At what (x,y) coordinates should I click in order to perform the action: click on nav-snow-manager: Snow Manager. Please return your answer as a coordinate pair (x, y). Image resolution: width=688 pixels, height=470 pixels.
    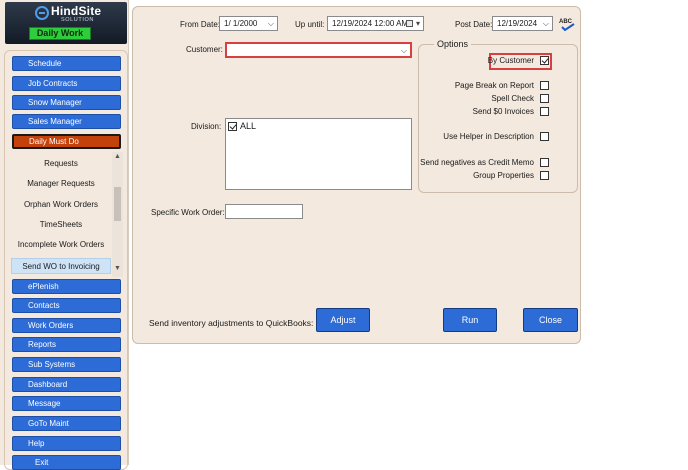
    Looking at the image, I should click on (66, 102).